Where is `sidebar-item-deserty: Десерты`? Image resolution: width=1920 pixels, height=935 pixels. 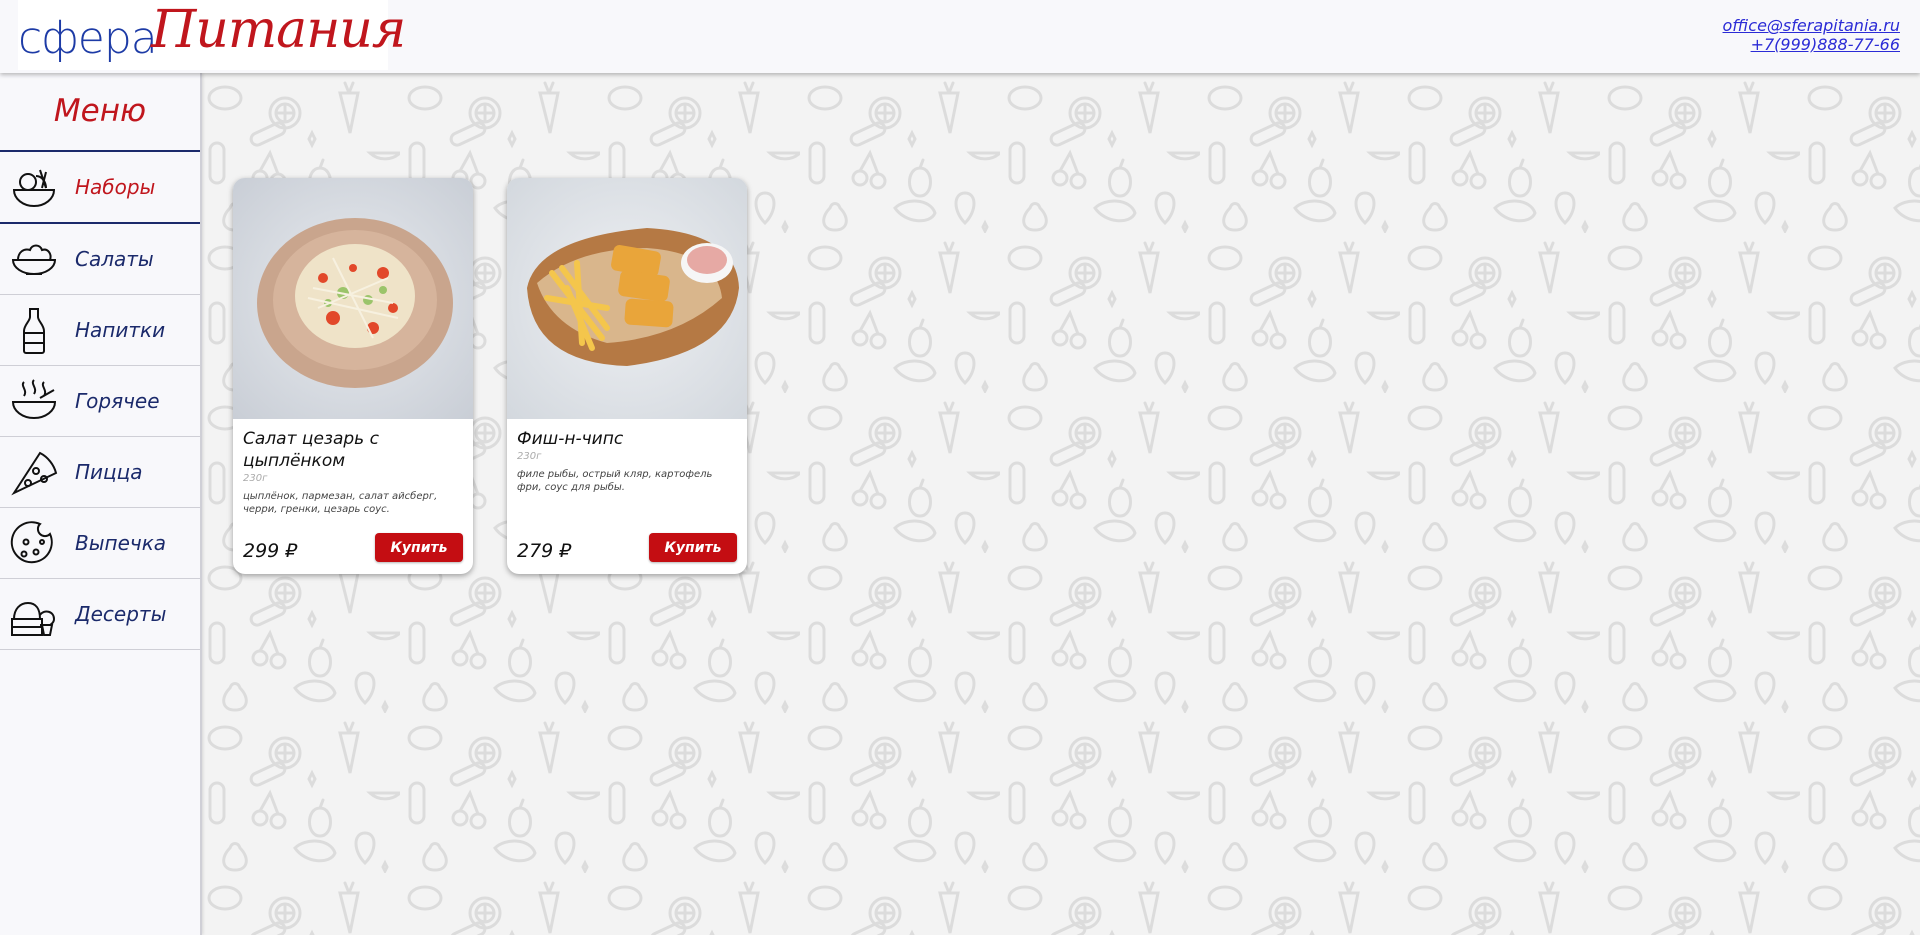
sidebar-item-deserty: Десерты is located at coordinates (100, 614).